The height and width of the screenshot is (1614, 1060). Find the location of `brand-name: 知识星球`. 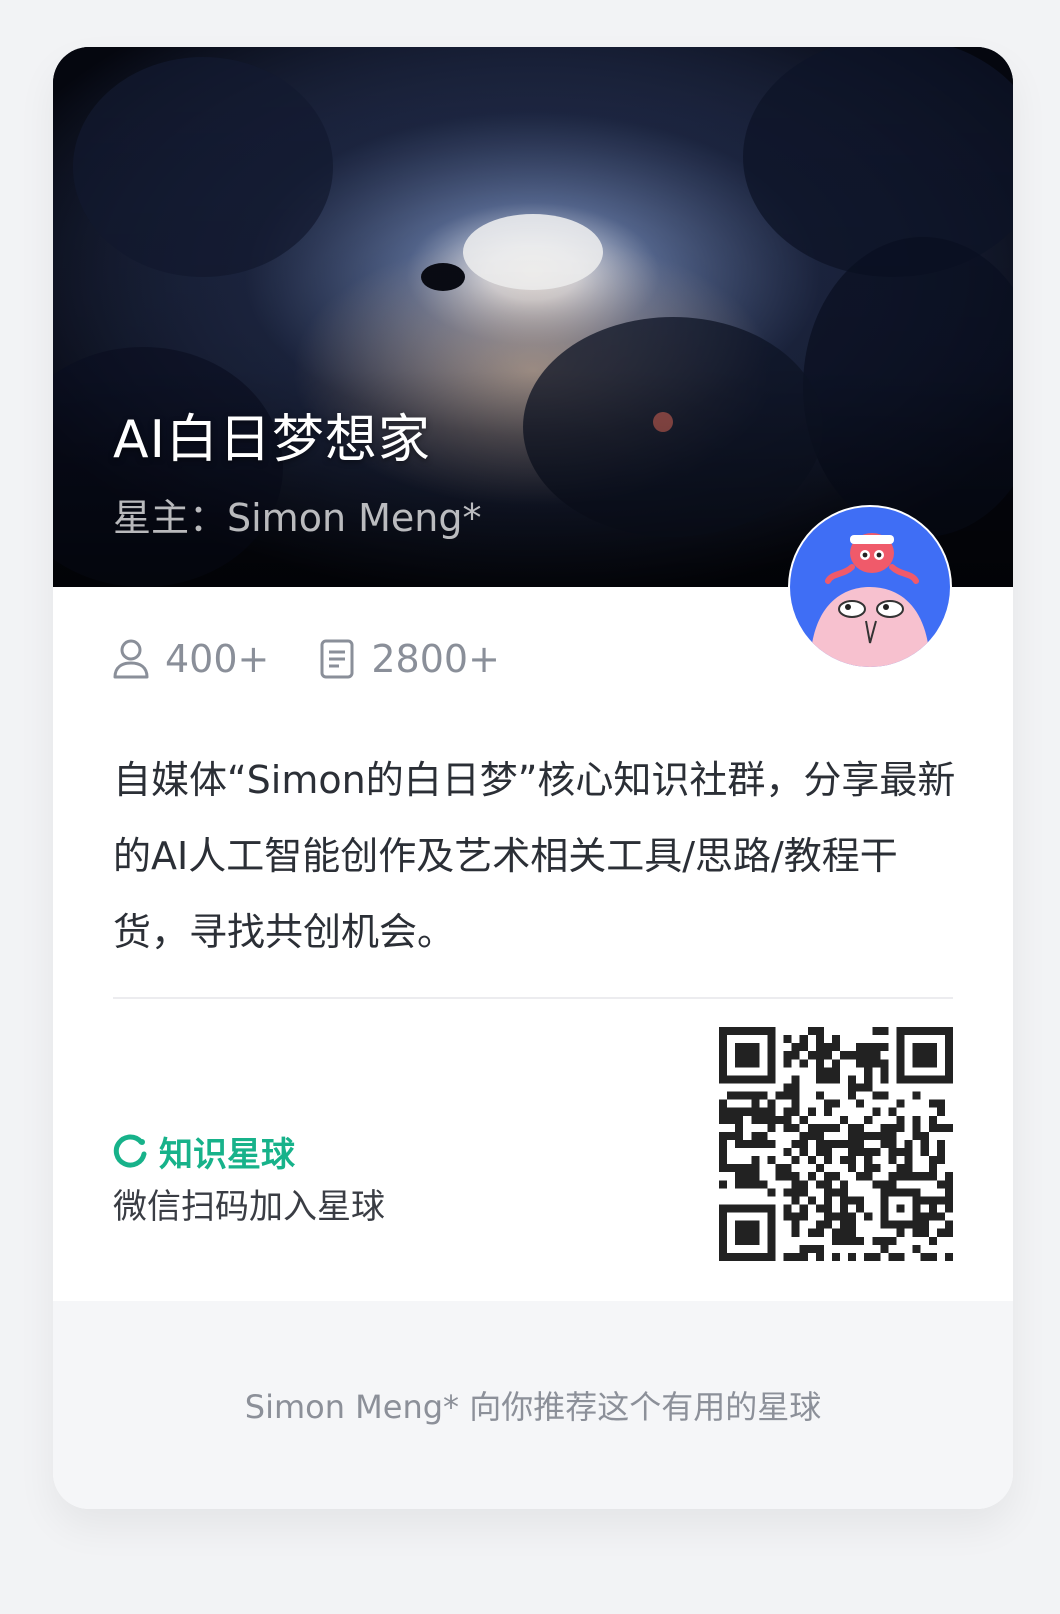

brand-name: 知识星球 is located at coordinates (227, 1155).